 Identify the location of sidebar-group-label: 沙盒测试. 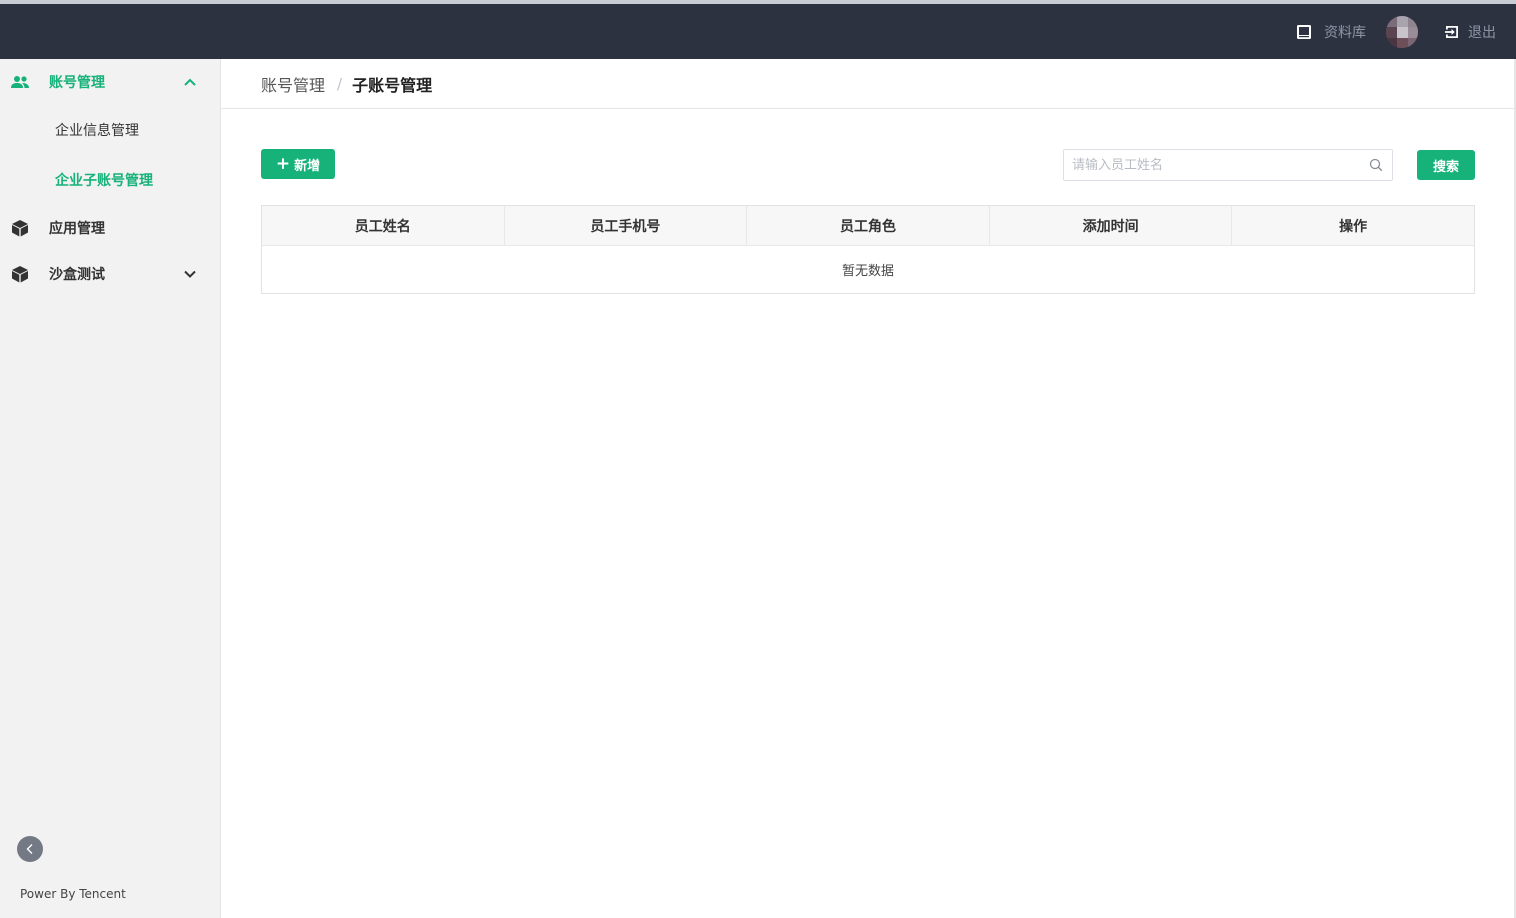
(77, 275).